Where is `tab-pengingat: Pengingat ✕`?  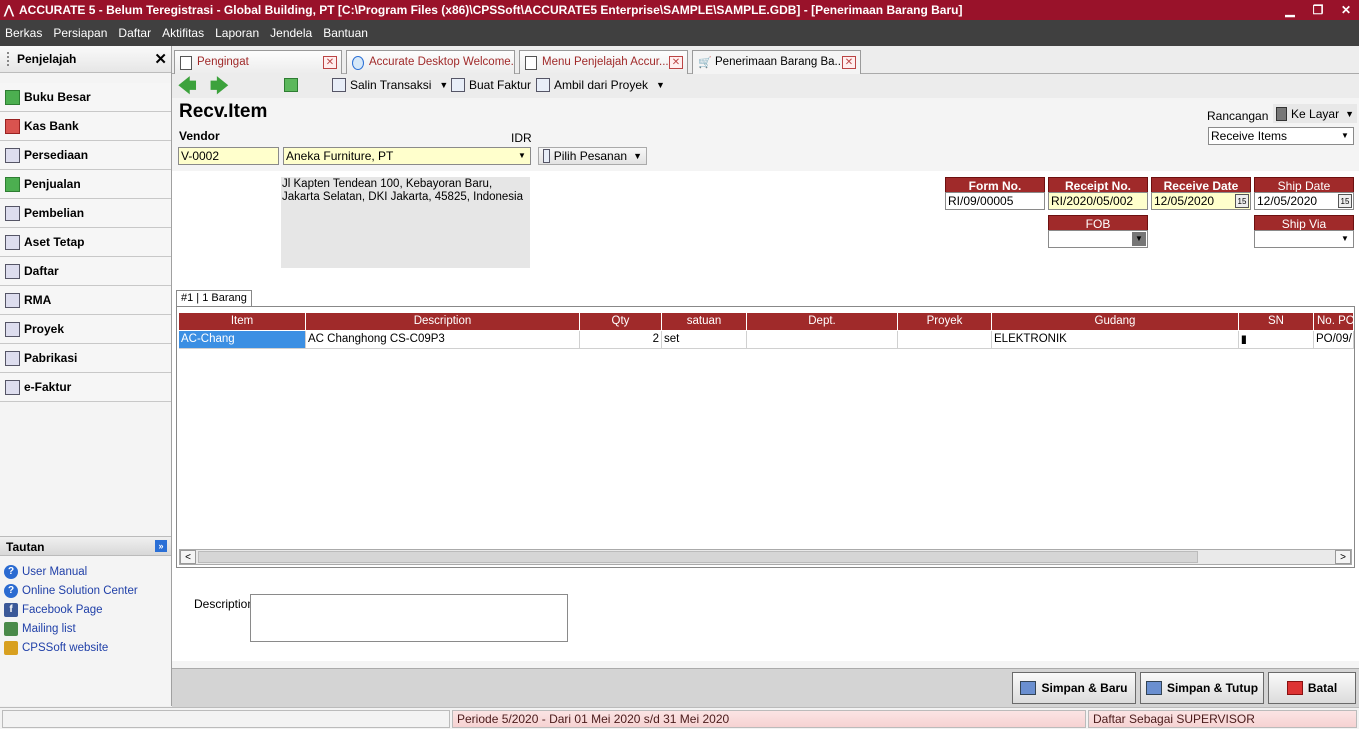
tab-pengingat: Pengingat ✕ is located at coordinates (258, 62).